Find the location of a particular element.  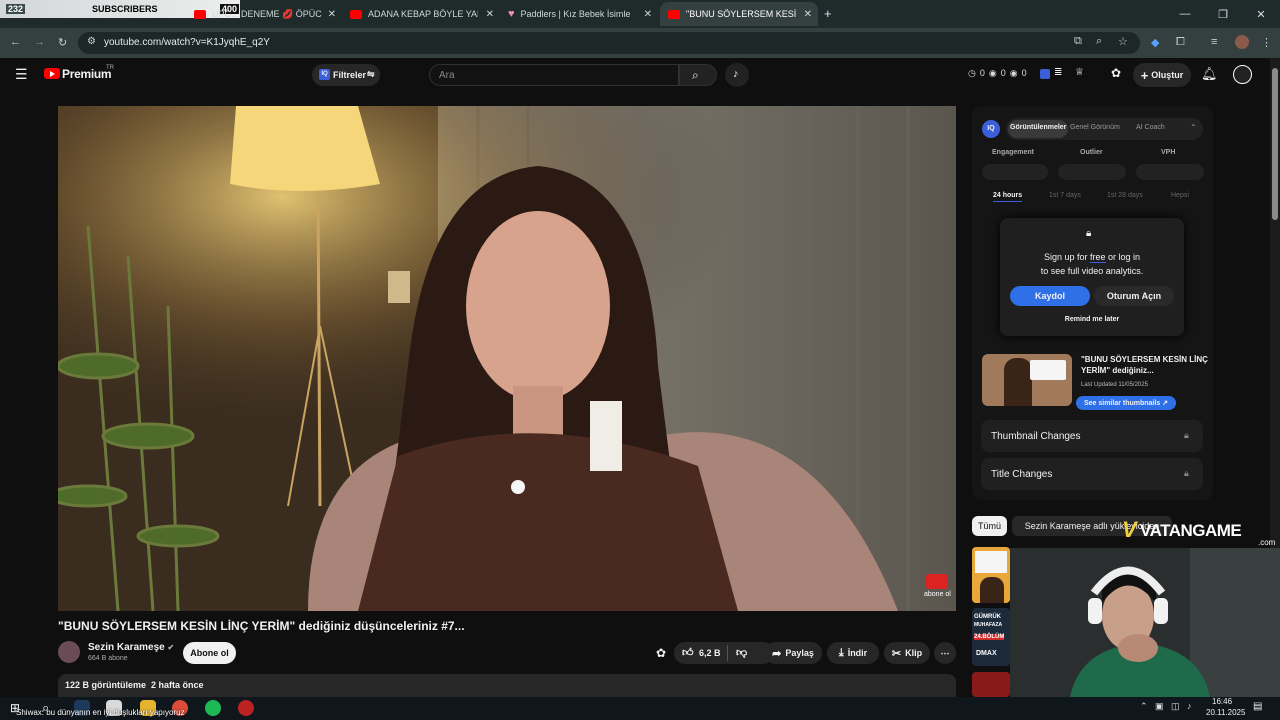

blurred-stat is located at coordinates (1170, 172).